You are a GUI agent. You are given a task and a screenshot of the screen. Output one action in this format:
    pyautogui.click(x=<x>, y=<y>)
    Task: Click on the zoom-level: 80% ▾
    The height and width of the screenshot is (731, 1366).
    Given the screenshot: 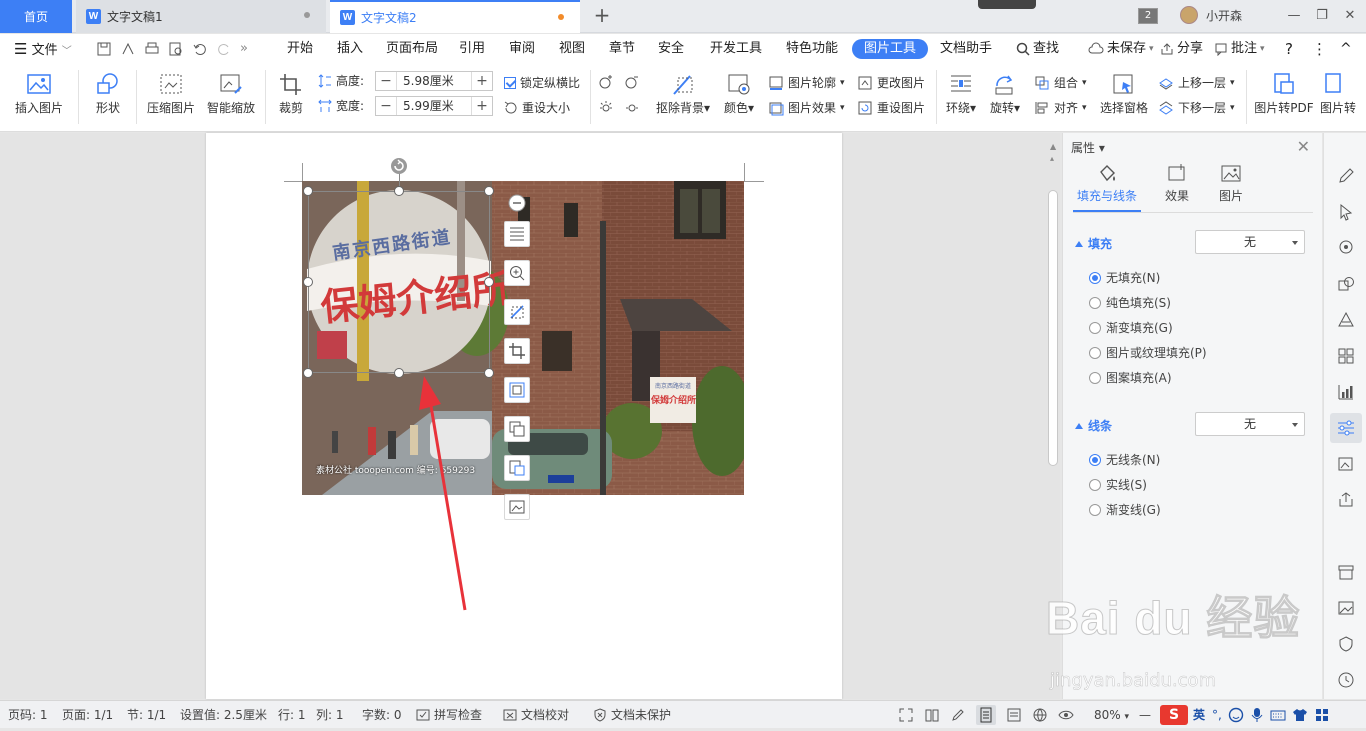 What is the action you would take?
    pyautogui.click(x=1111, y=715)
    